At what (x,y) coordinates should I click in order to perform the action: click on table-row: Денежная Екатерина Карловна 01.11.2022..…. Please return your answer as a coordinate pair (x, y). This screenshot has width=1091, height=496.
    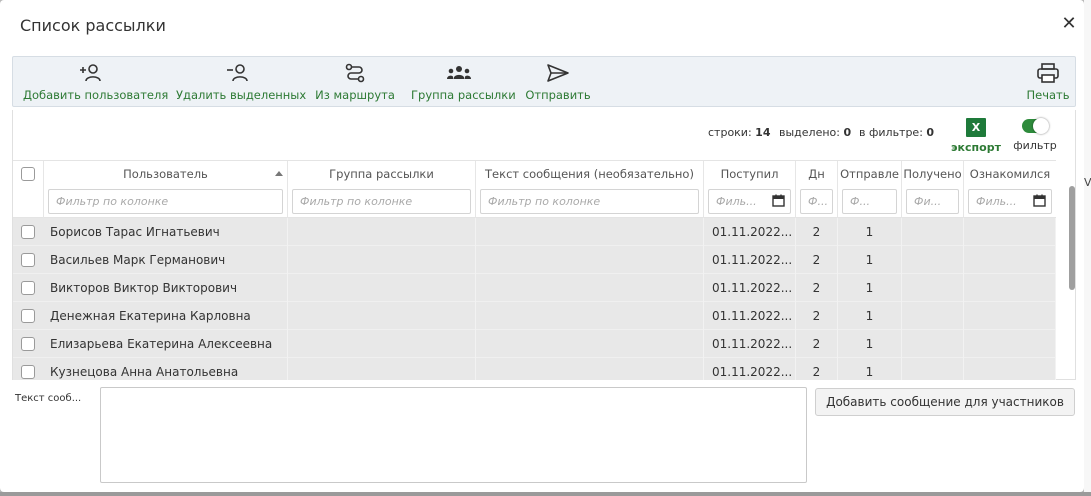
    Looking at the image, I should click on (534, 316).